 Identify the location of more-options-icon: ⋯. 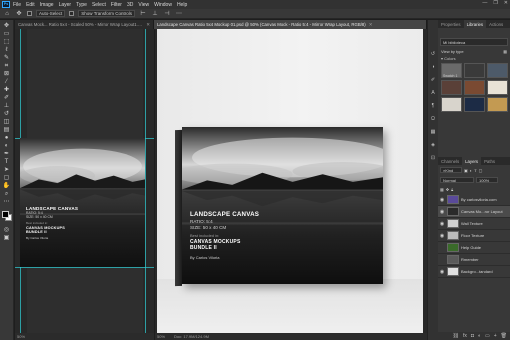
(179, 13).